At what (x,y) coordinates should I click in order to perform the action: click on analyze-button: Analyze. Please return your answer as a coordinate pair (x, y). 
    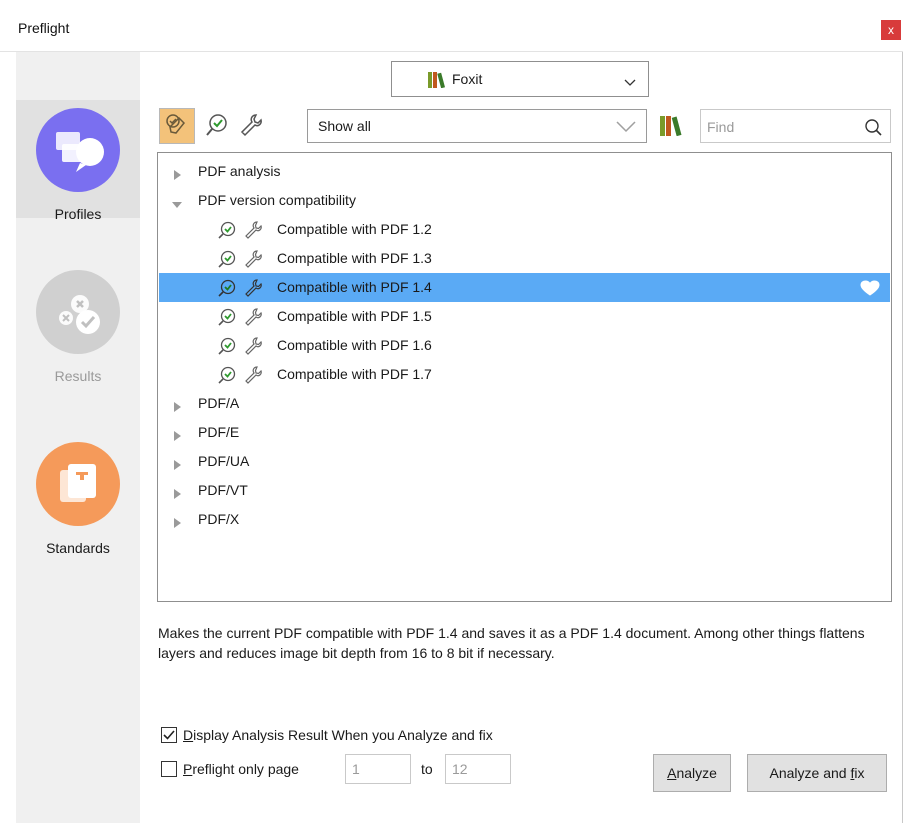
    Looking at the image, I should click on (692, 773).